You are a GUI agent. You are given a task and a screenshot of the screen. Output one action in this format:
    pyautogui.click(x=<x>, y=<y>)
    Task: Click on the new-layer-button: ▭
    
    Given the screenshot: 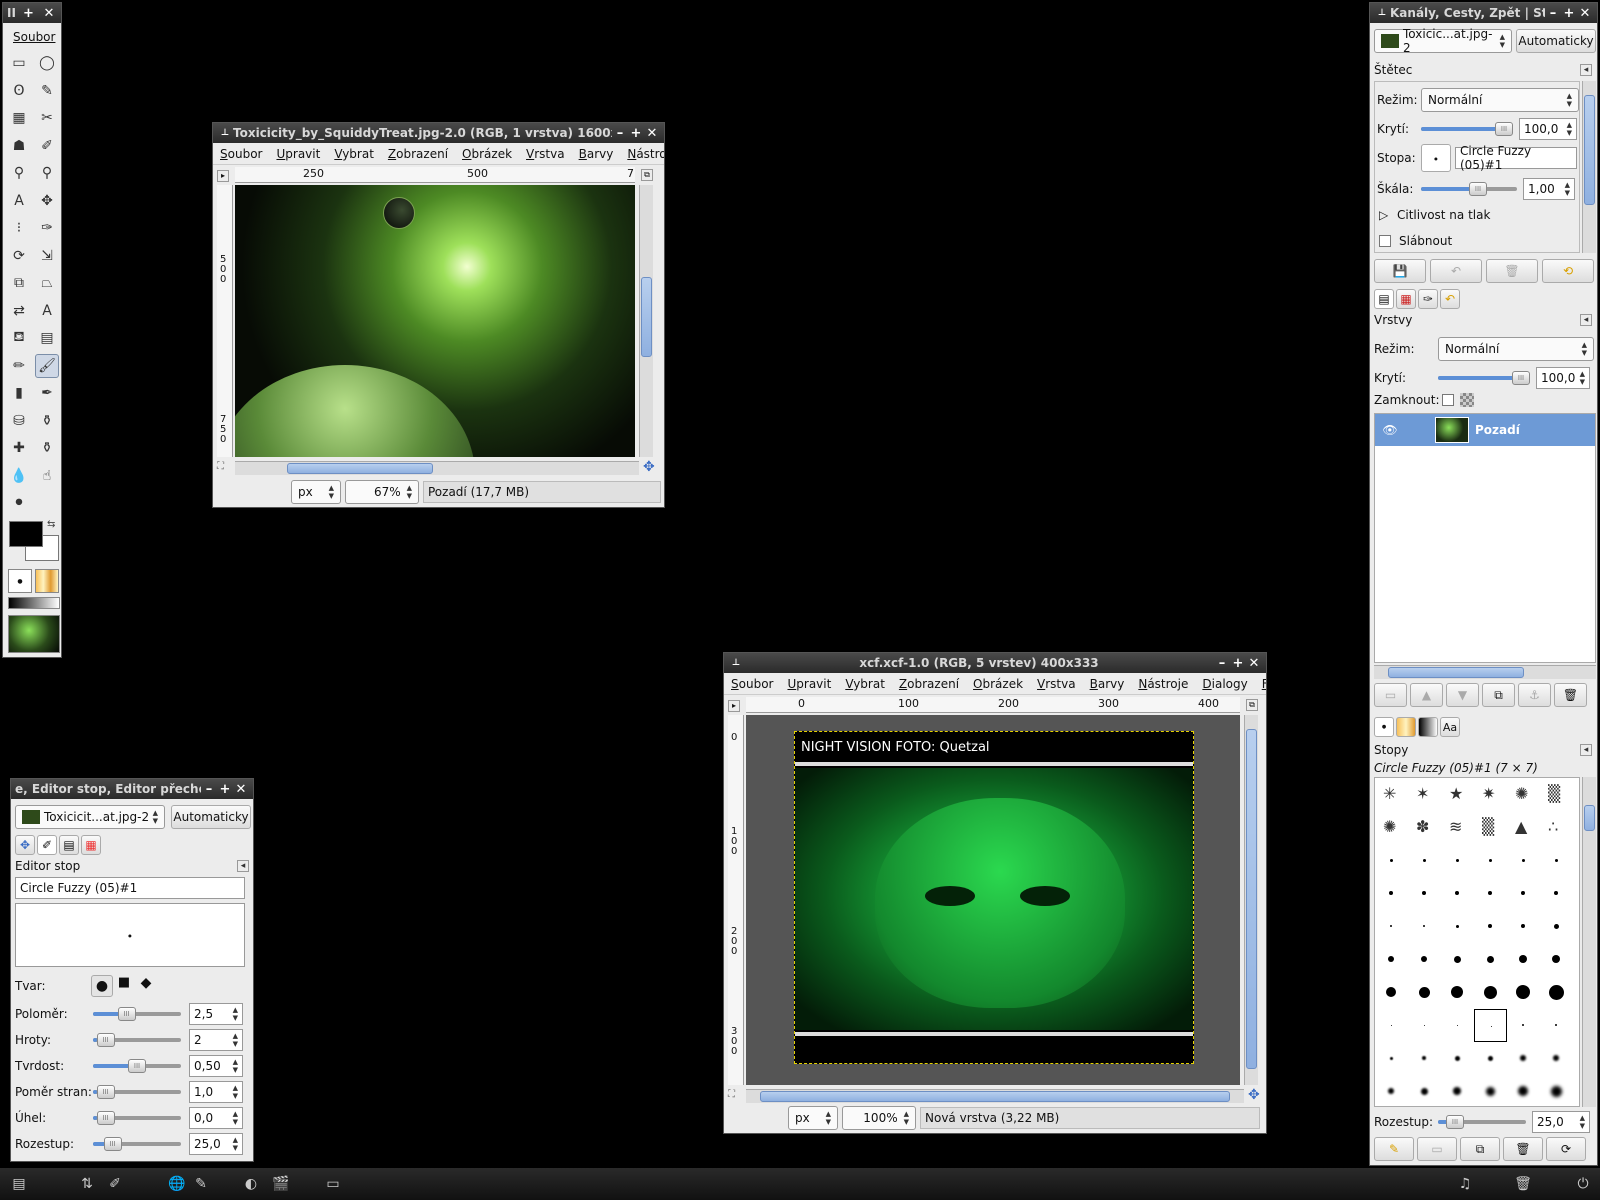 What is the action you would take?
    pyautogui.click(x=1390, y=695)
    